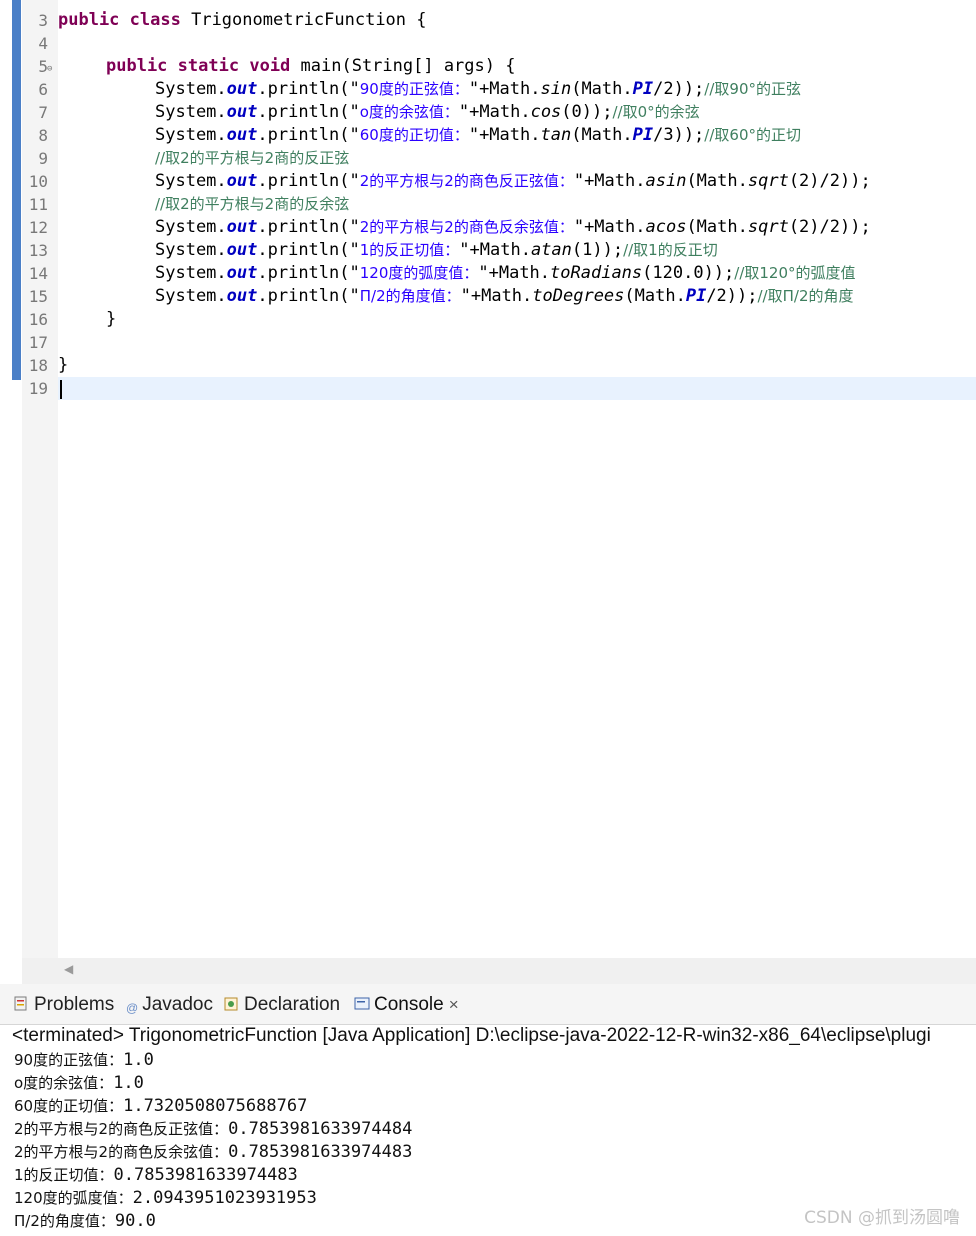 The height and width of the screenshot is (1236, 976). Describe the element at coordinates (213, 1129) in the screenshot. I see `console-line: 2的平方根与2的商色反正弦值：0.7853981633974484` at that location.